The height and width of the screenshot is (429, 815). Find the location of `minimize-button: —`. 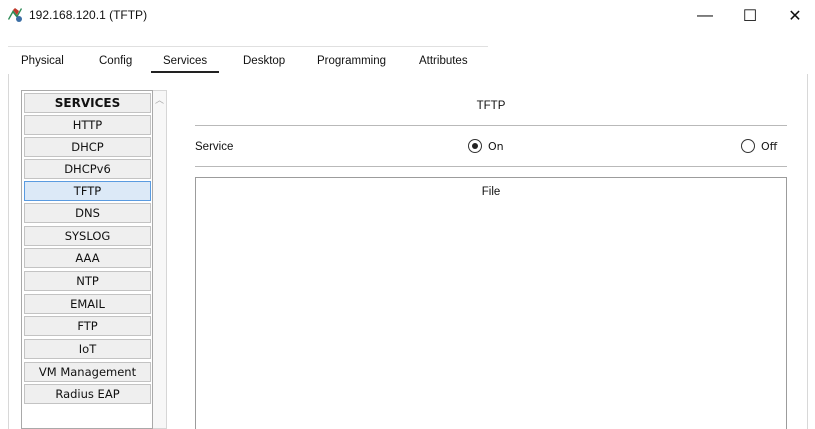

minimize-button: — is located at coordinates (705, 16).